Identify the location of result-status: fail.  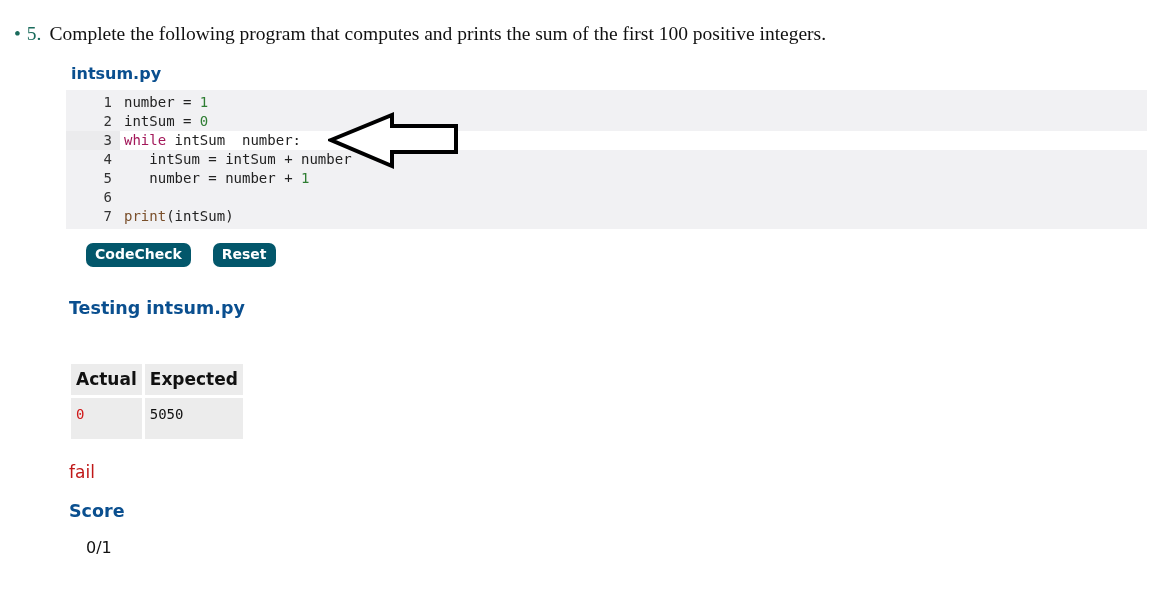
(82, 472).